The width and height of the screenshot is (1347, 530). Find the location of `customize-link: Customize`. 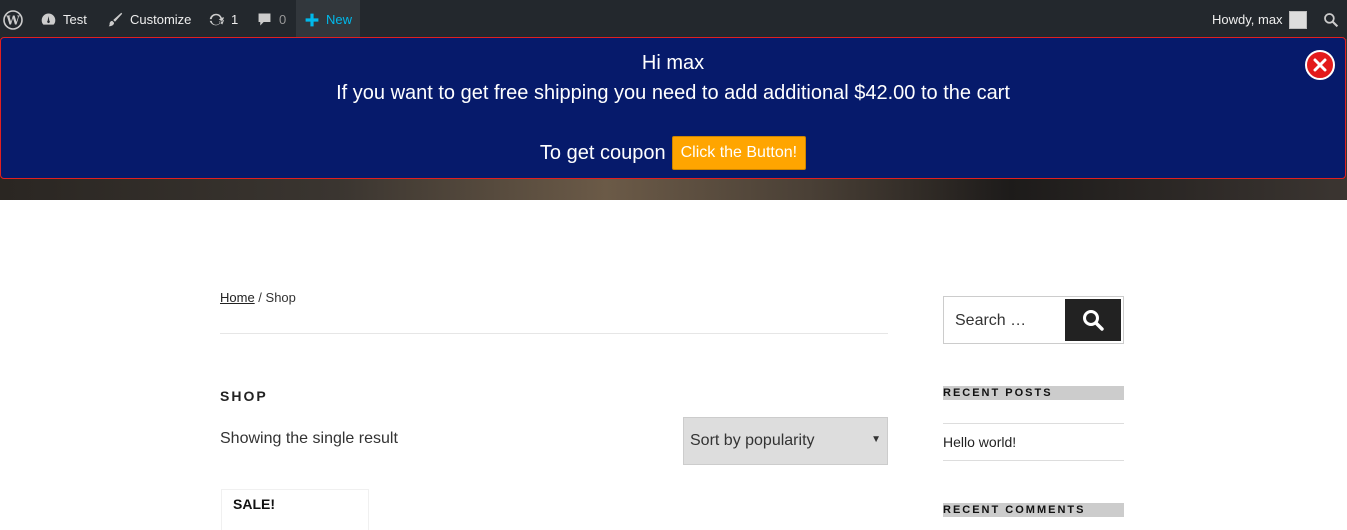

customize-link: Customize is located at coordinates (148, 19).